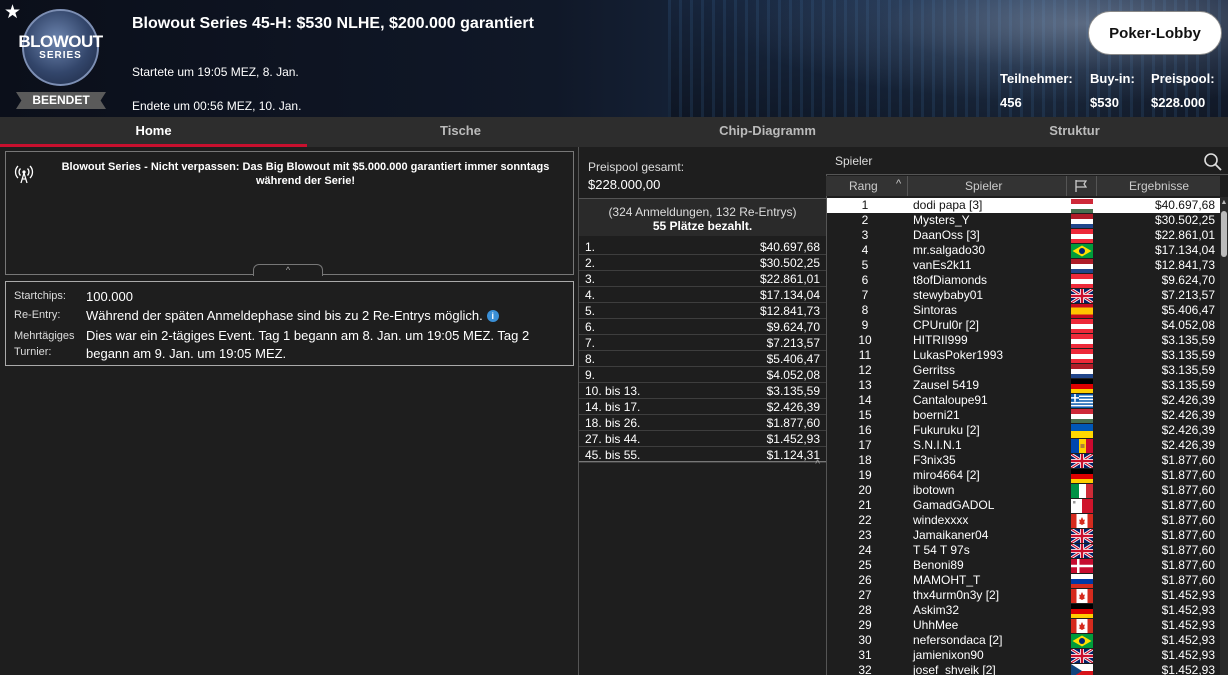 This screenshot has width=1228, height=675. Describe the element at coordinates (1023, 340) in the screenshot. I see `player-row: 10 HITRII999 $3.135,59` at that location.